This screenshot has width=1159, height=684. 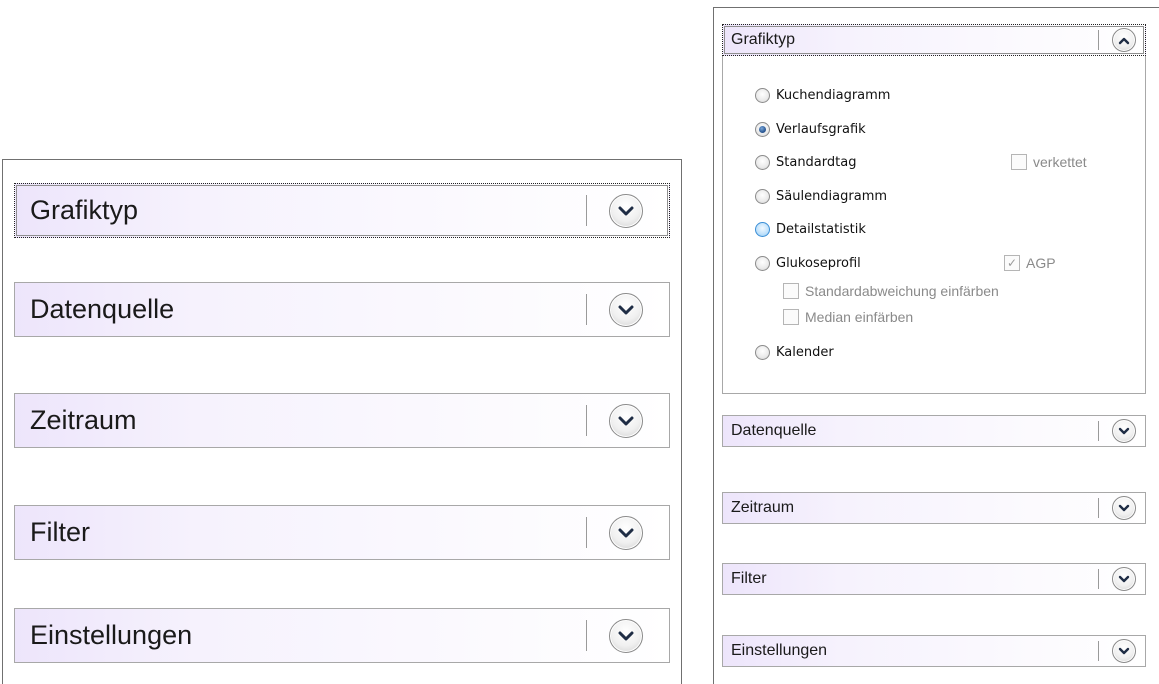 I want to click on radio-label: Standardtag, so click(x=816, y=162).